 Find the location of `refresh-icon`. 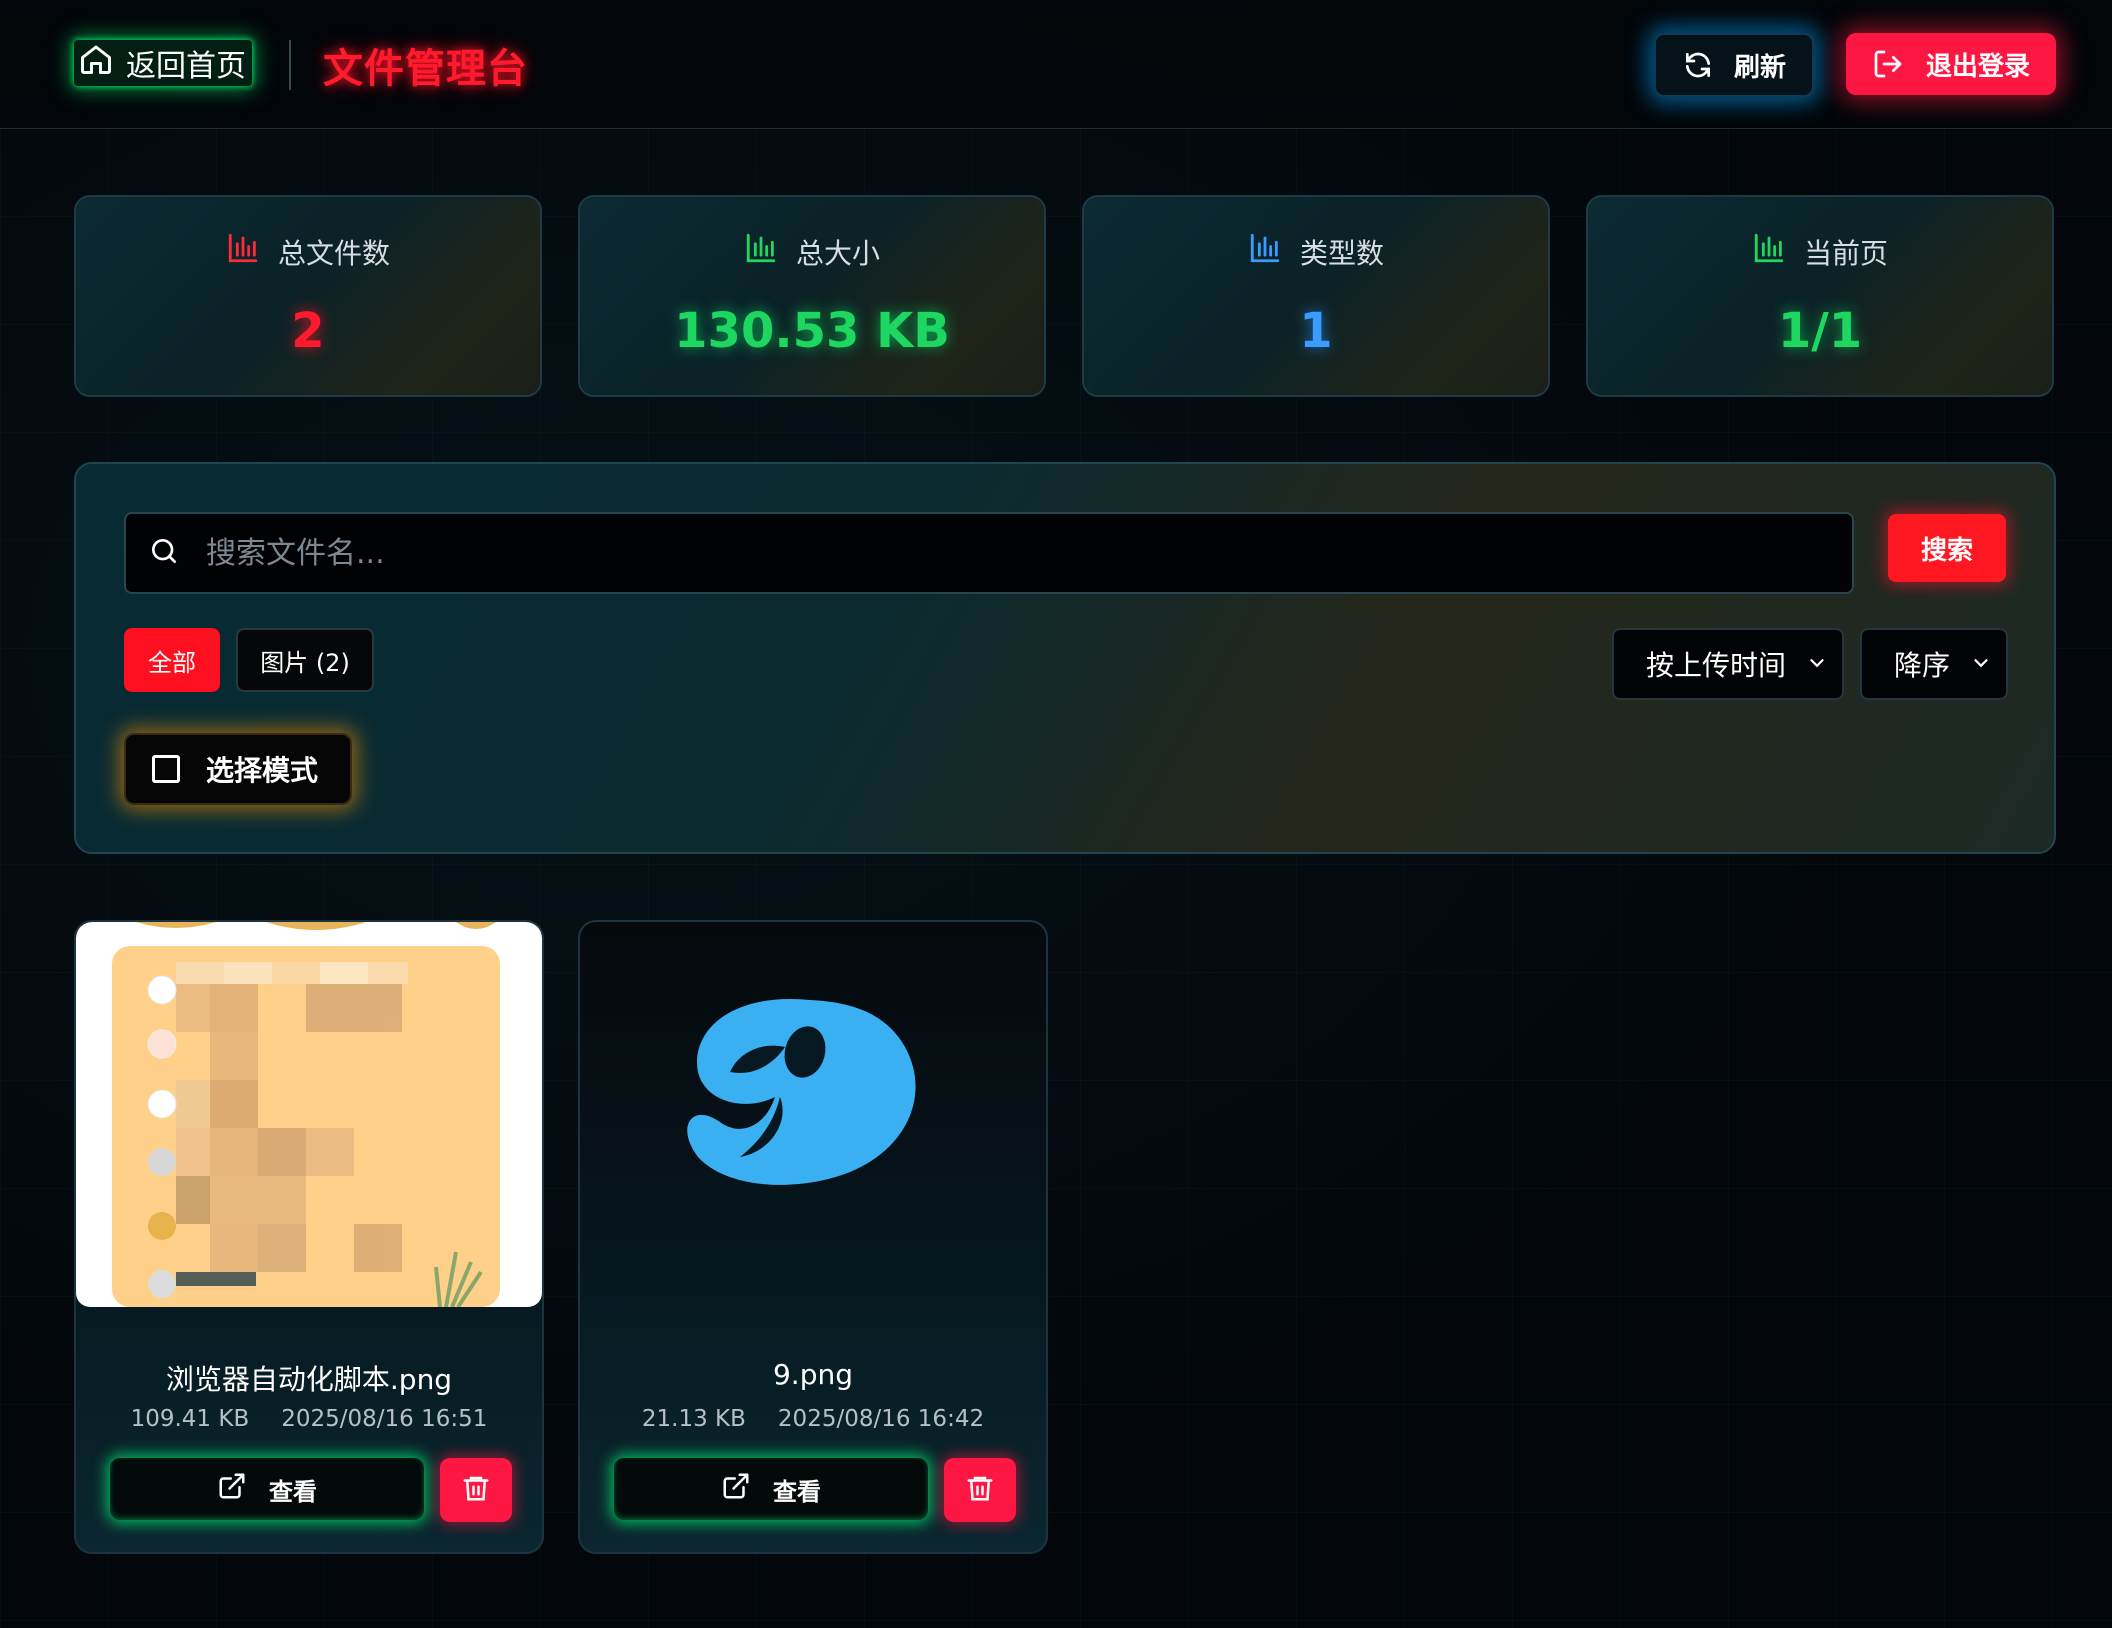

refresh-icon is located at coordinates (1698, 65).